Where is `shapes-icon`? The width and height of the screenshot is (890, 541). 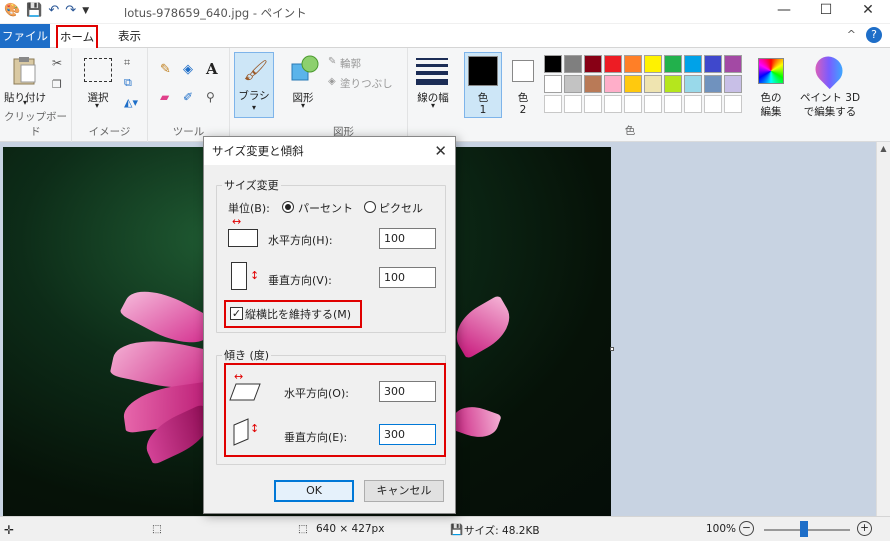 shapes-icon is located at coordinates (305, 69).